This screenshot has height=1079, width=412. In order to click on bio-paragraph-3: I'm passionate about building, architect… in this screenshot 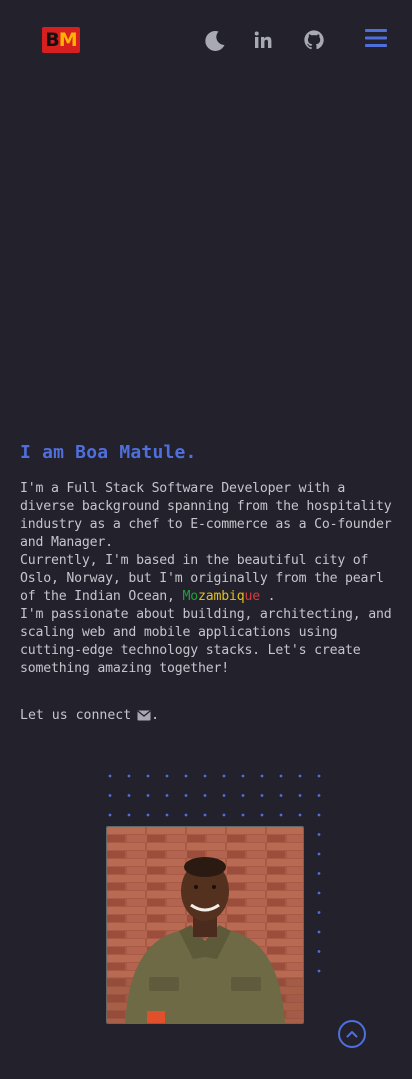, I will do `click(206, 641)`.